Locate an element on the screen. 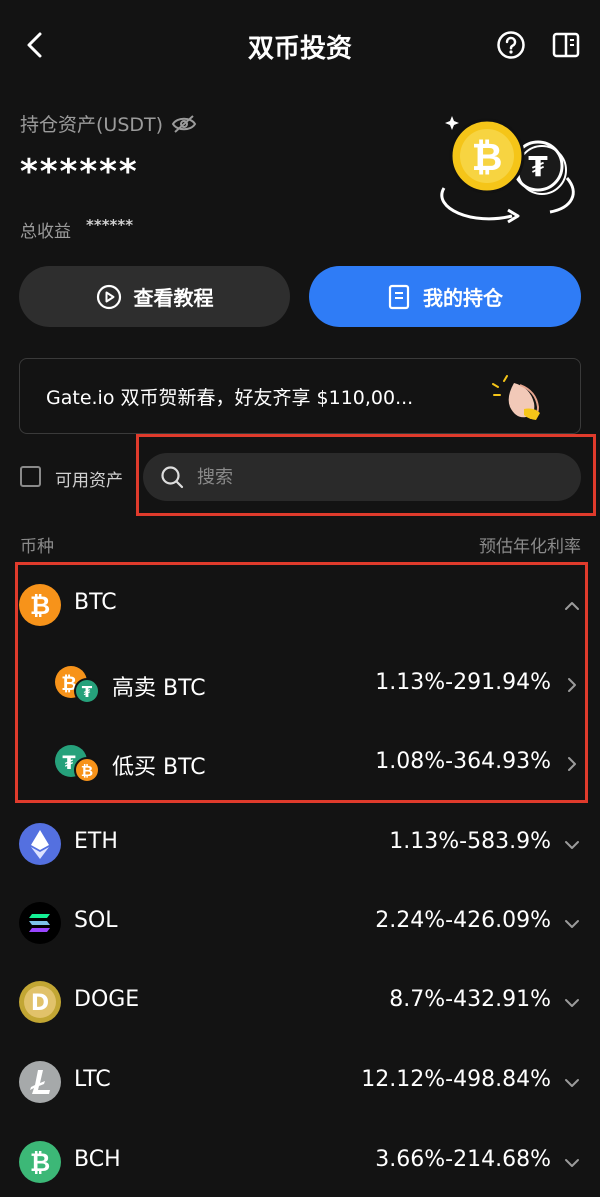  coin-rate: 8.7%-432.91% is located at coordinates (470, 999).